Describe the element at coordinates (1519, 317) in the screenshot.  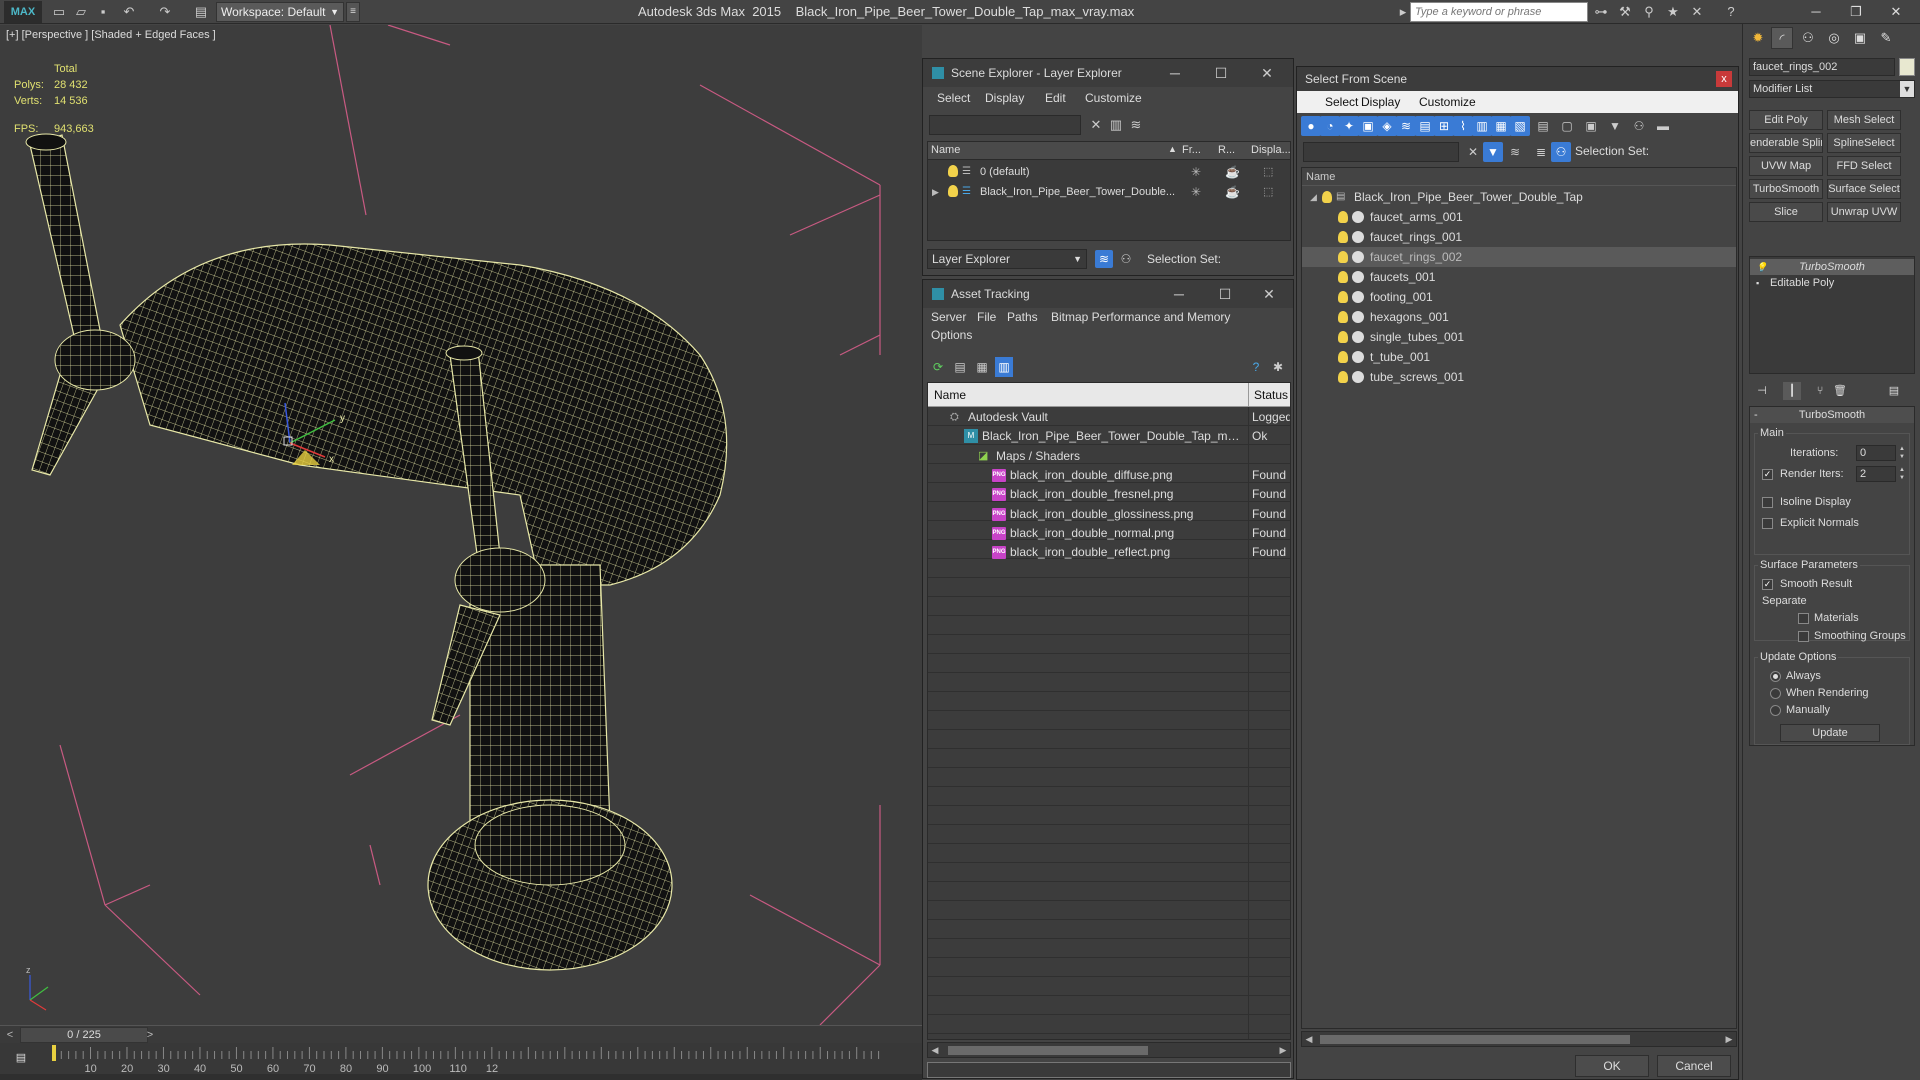
I see `list-item: hexagons_001` at that location.